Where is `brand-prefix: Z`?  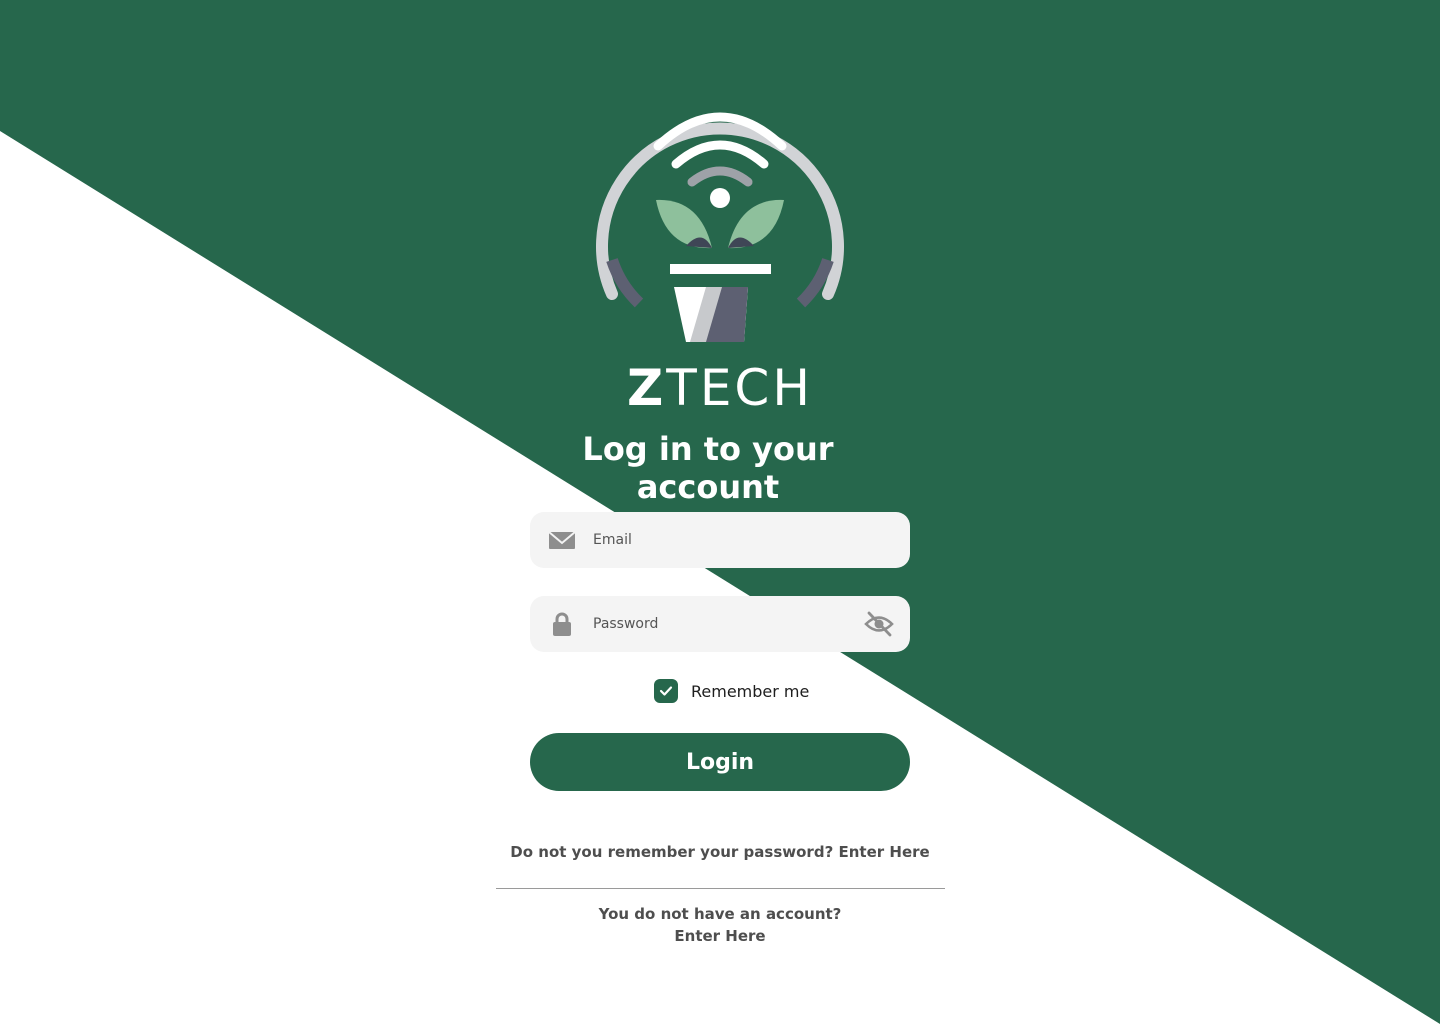
brand-prefix: Z is located at coordinates (647, 388).